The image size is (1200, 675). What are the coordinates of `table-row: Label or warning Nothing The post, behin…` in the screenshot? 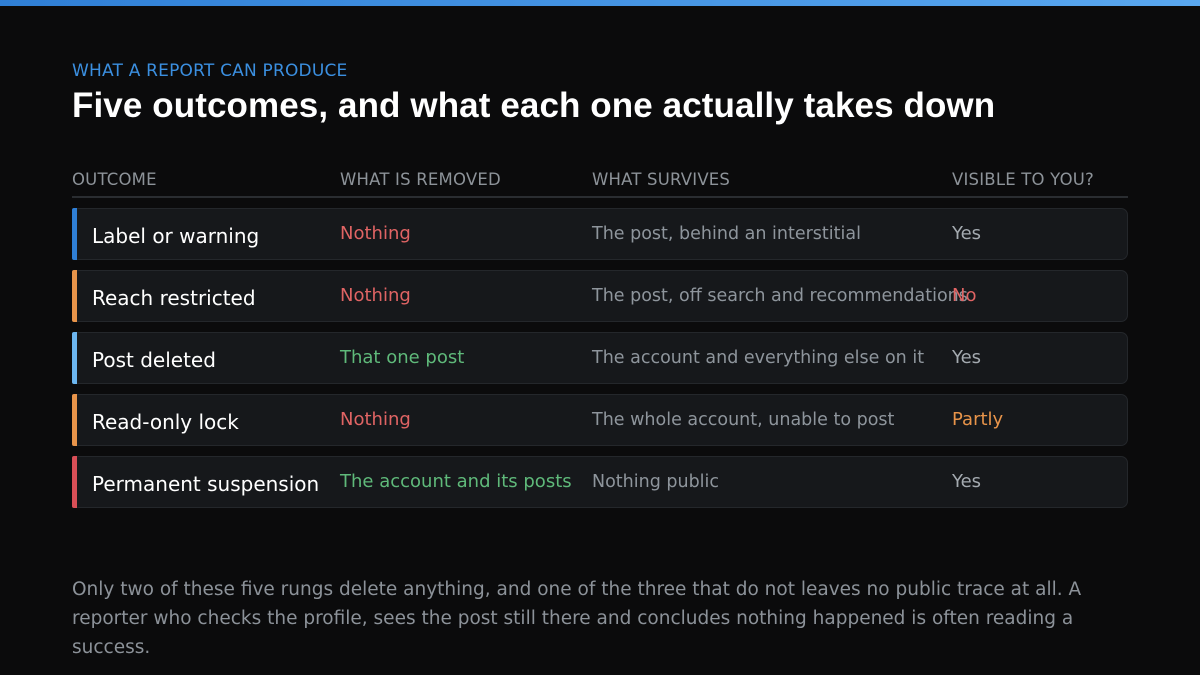 It's located at (600, 234).